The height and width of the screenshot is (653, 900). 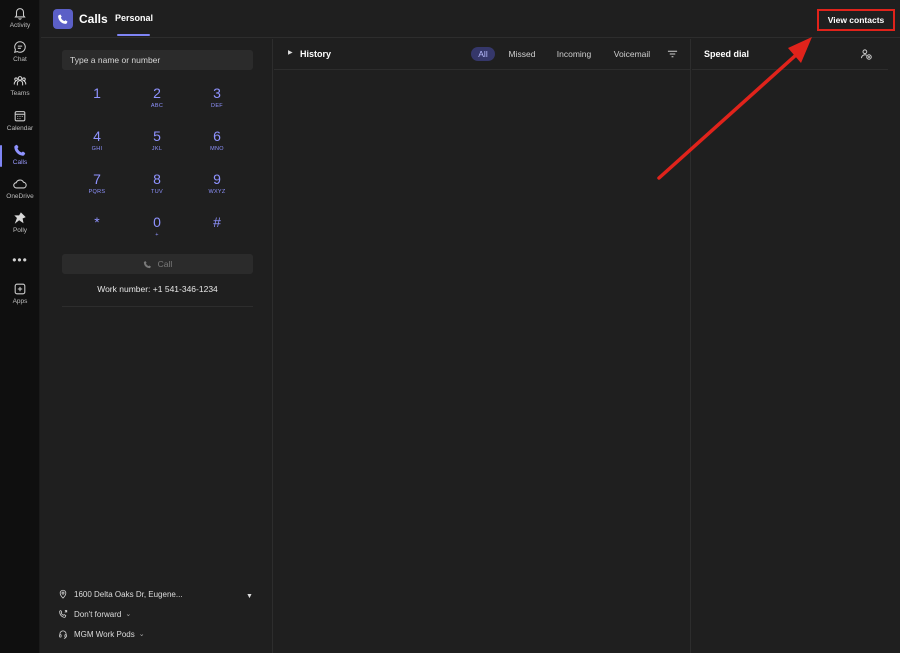 What do you see at coordinates (157, 136) in the screenshot?
I see `dial-key-digit: 5` at bounding box center [157, 136].